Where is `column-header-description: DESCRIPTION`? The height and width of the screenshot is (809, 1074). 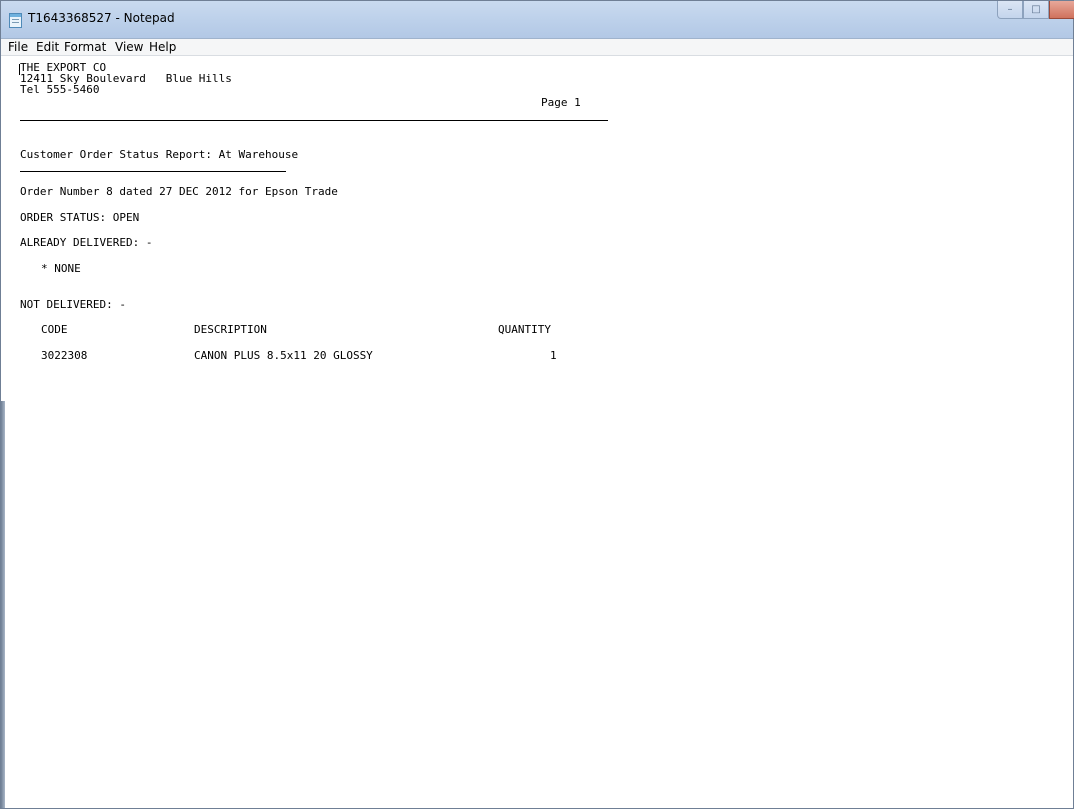
column-header-description: DESCRIPTION is located at coordinates (230, 329).